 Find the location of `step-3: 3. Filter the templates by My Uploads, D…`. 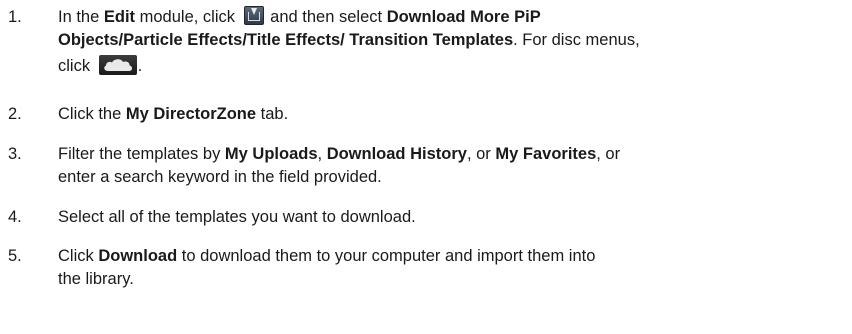

step-3: 3. Filter the templates by My Uploads, D… is located at coordinates (426, 166).